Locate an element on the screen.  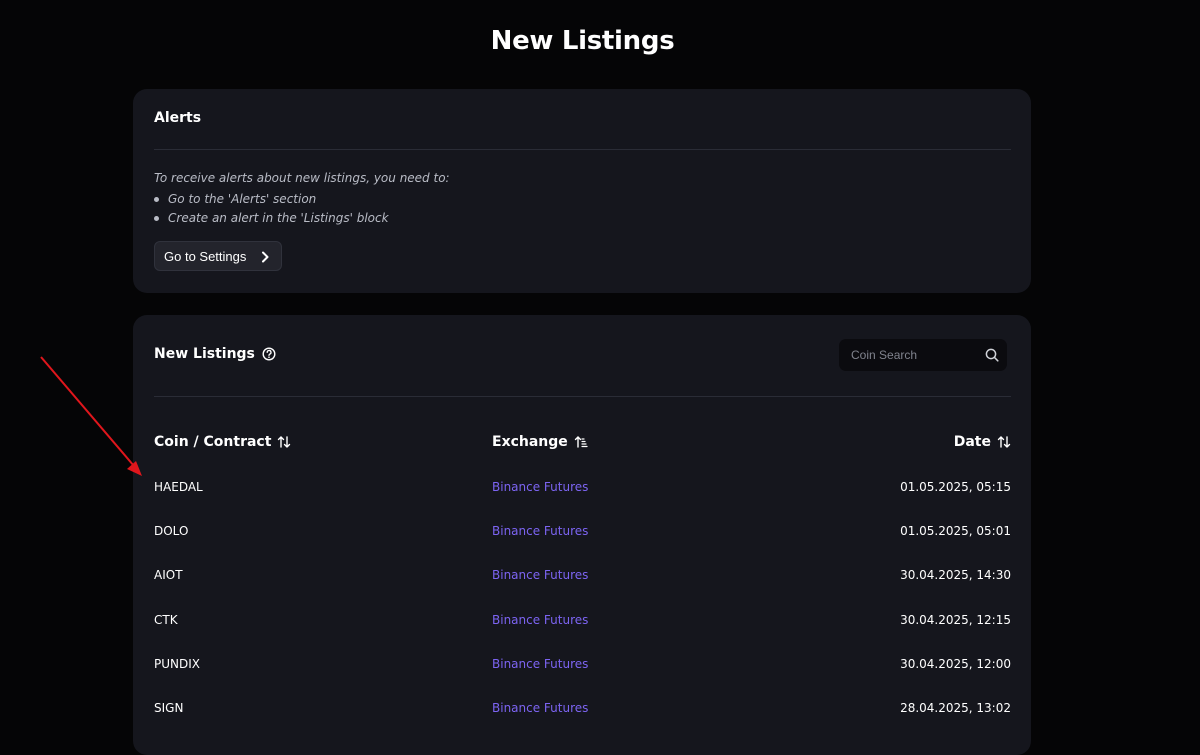
listings-title-wrap: New Listings is located at coordinates (215, 354).